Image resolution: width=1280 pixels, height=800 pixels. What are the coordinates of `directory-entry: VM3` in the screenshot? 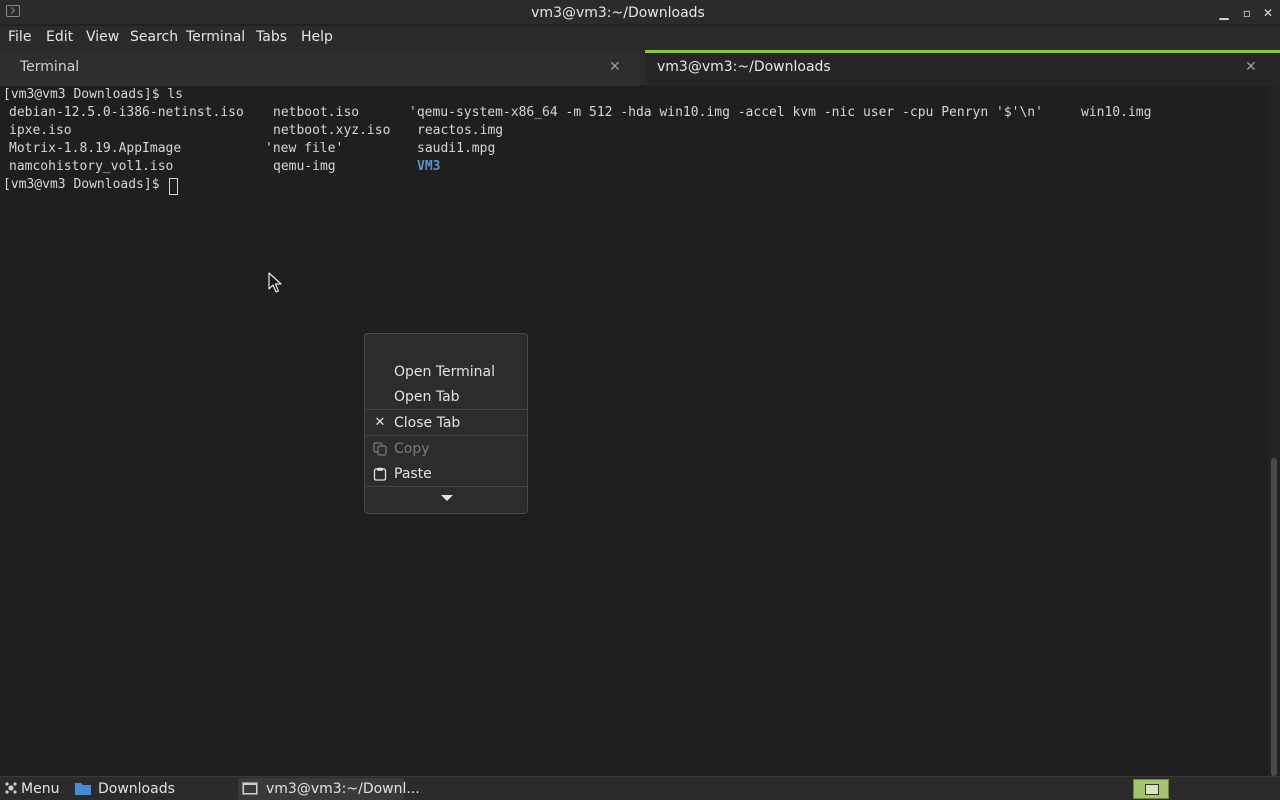 It's located at (429, 166).